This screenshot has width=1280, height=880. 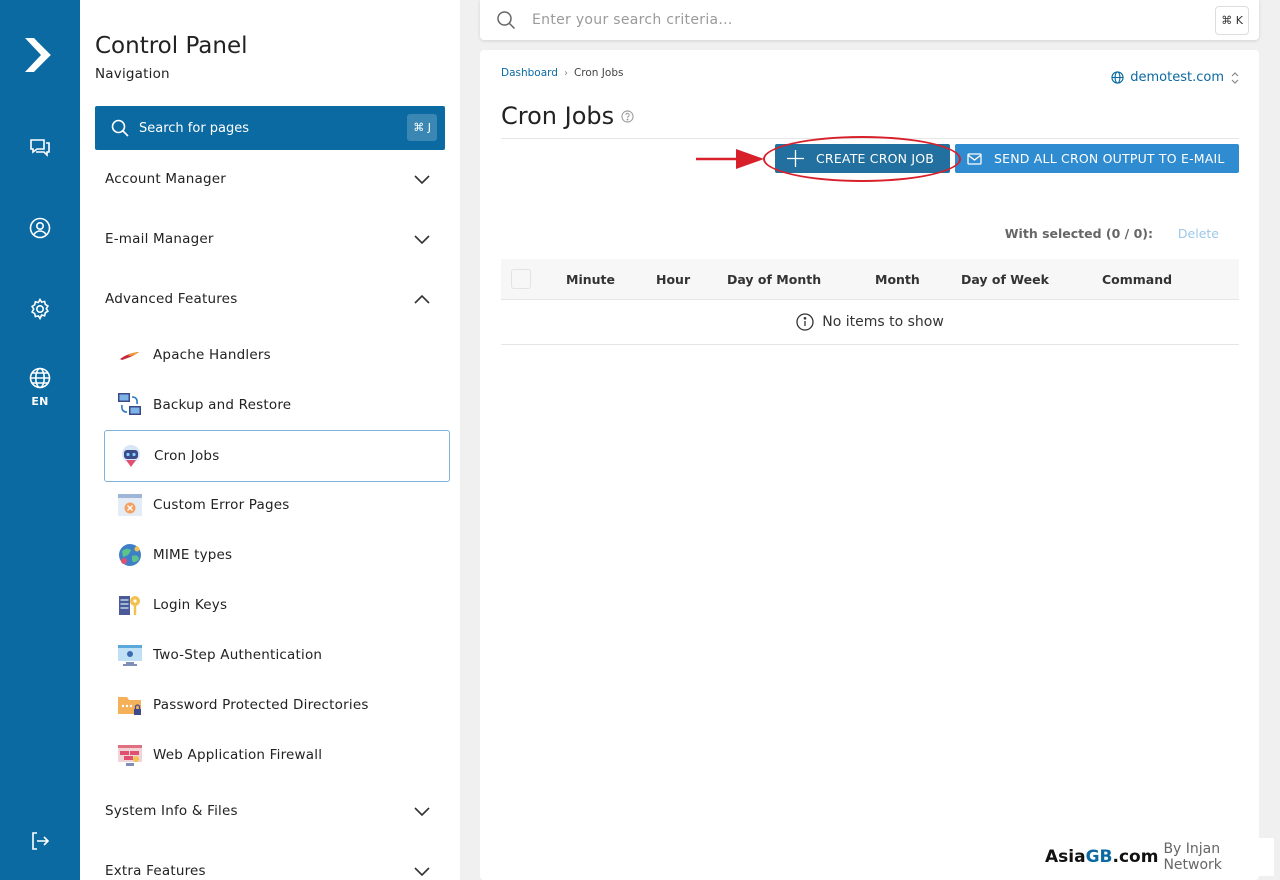 What do you see at coordinates (730, 159) in the screenshot?
I see `annotation-arrow-icon` at bounding box center [730, 159].